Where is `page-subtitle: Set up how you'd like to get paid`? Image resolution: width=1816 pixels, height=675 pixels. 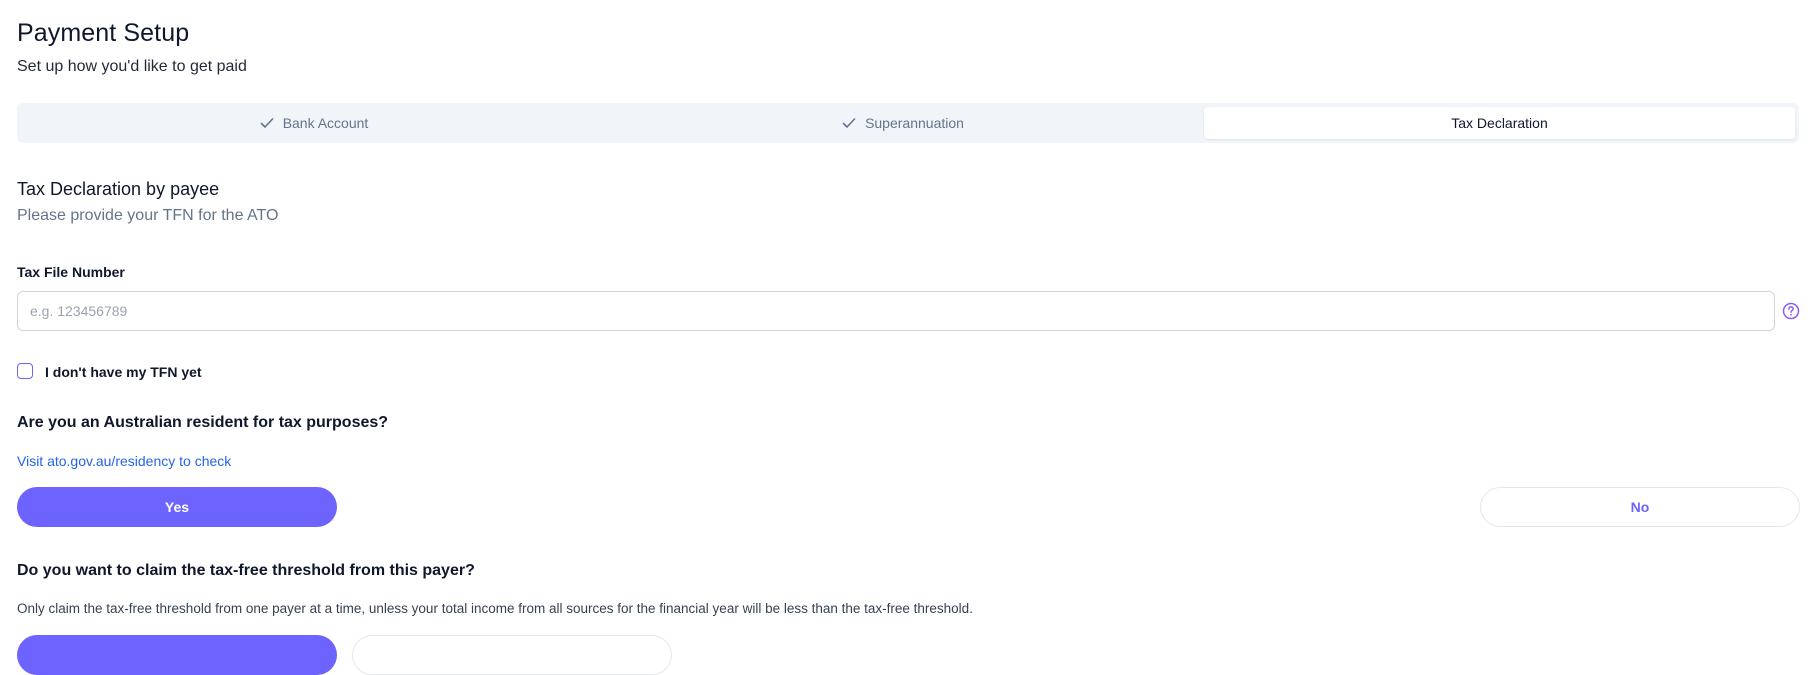
page-subtitle: Set up how you'd like to get paid is located at coordinates (132, 66).